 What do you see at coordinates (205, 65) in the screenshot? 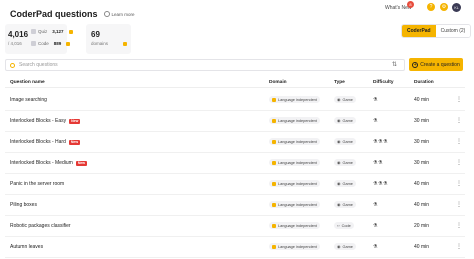
I see `search-bar: Search questions` at bounding box center [205, 65].